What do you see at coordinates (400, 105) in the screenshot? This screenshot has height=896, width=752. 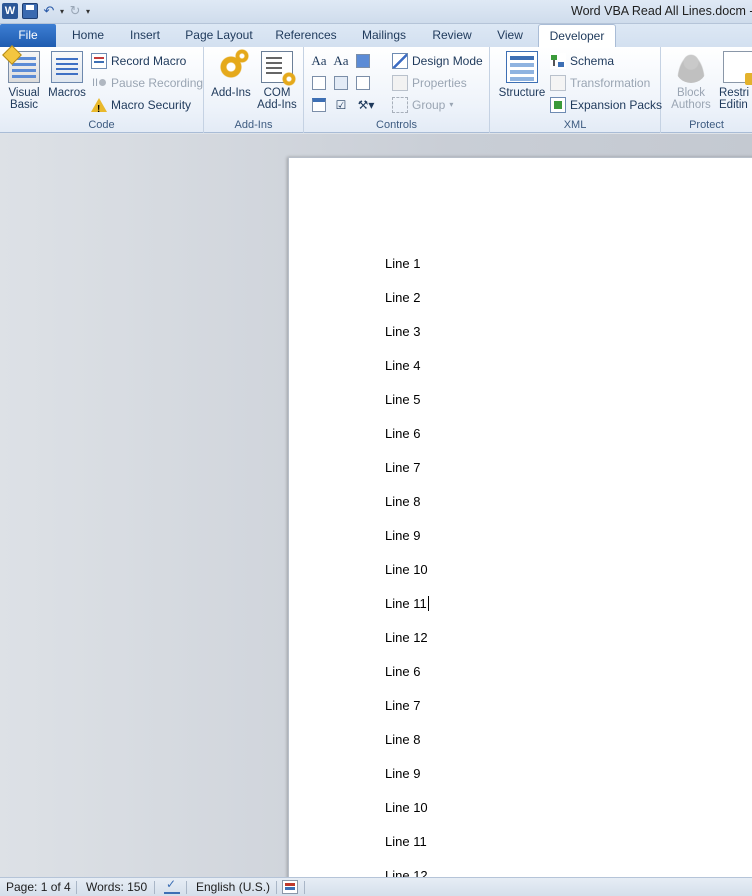 I see `group-icon` at bounding box center [400, 105].